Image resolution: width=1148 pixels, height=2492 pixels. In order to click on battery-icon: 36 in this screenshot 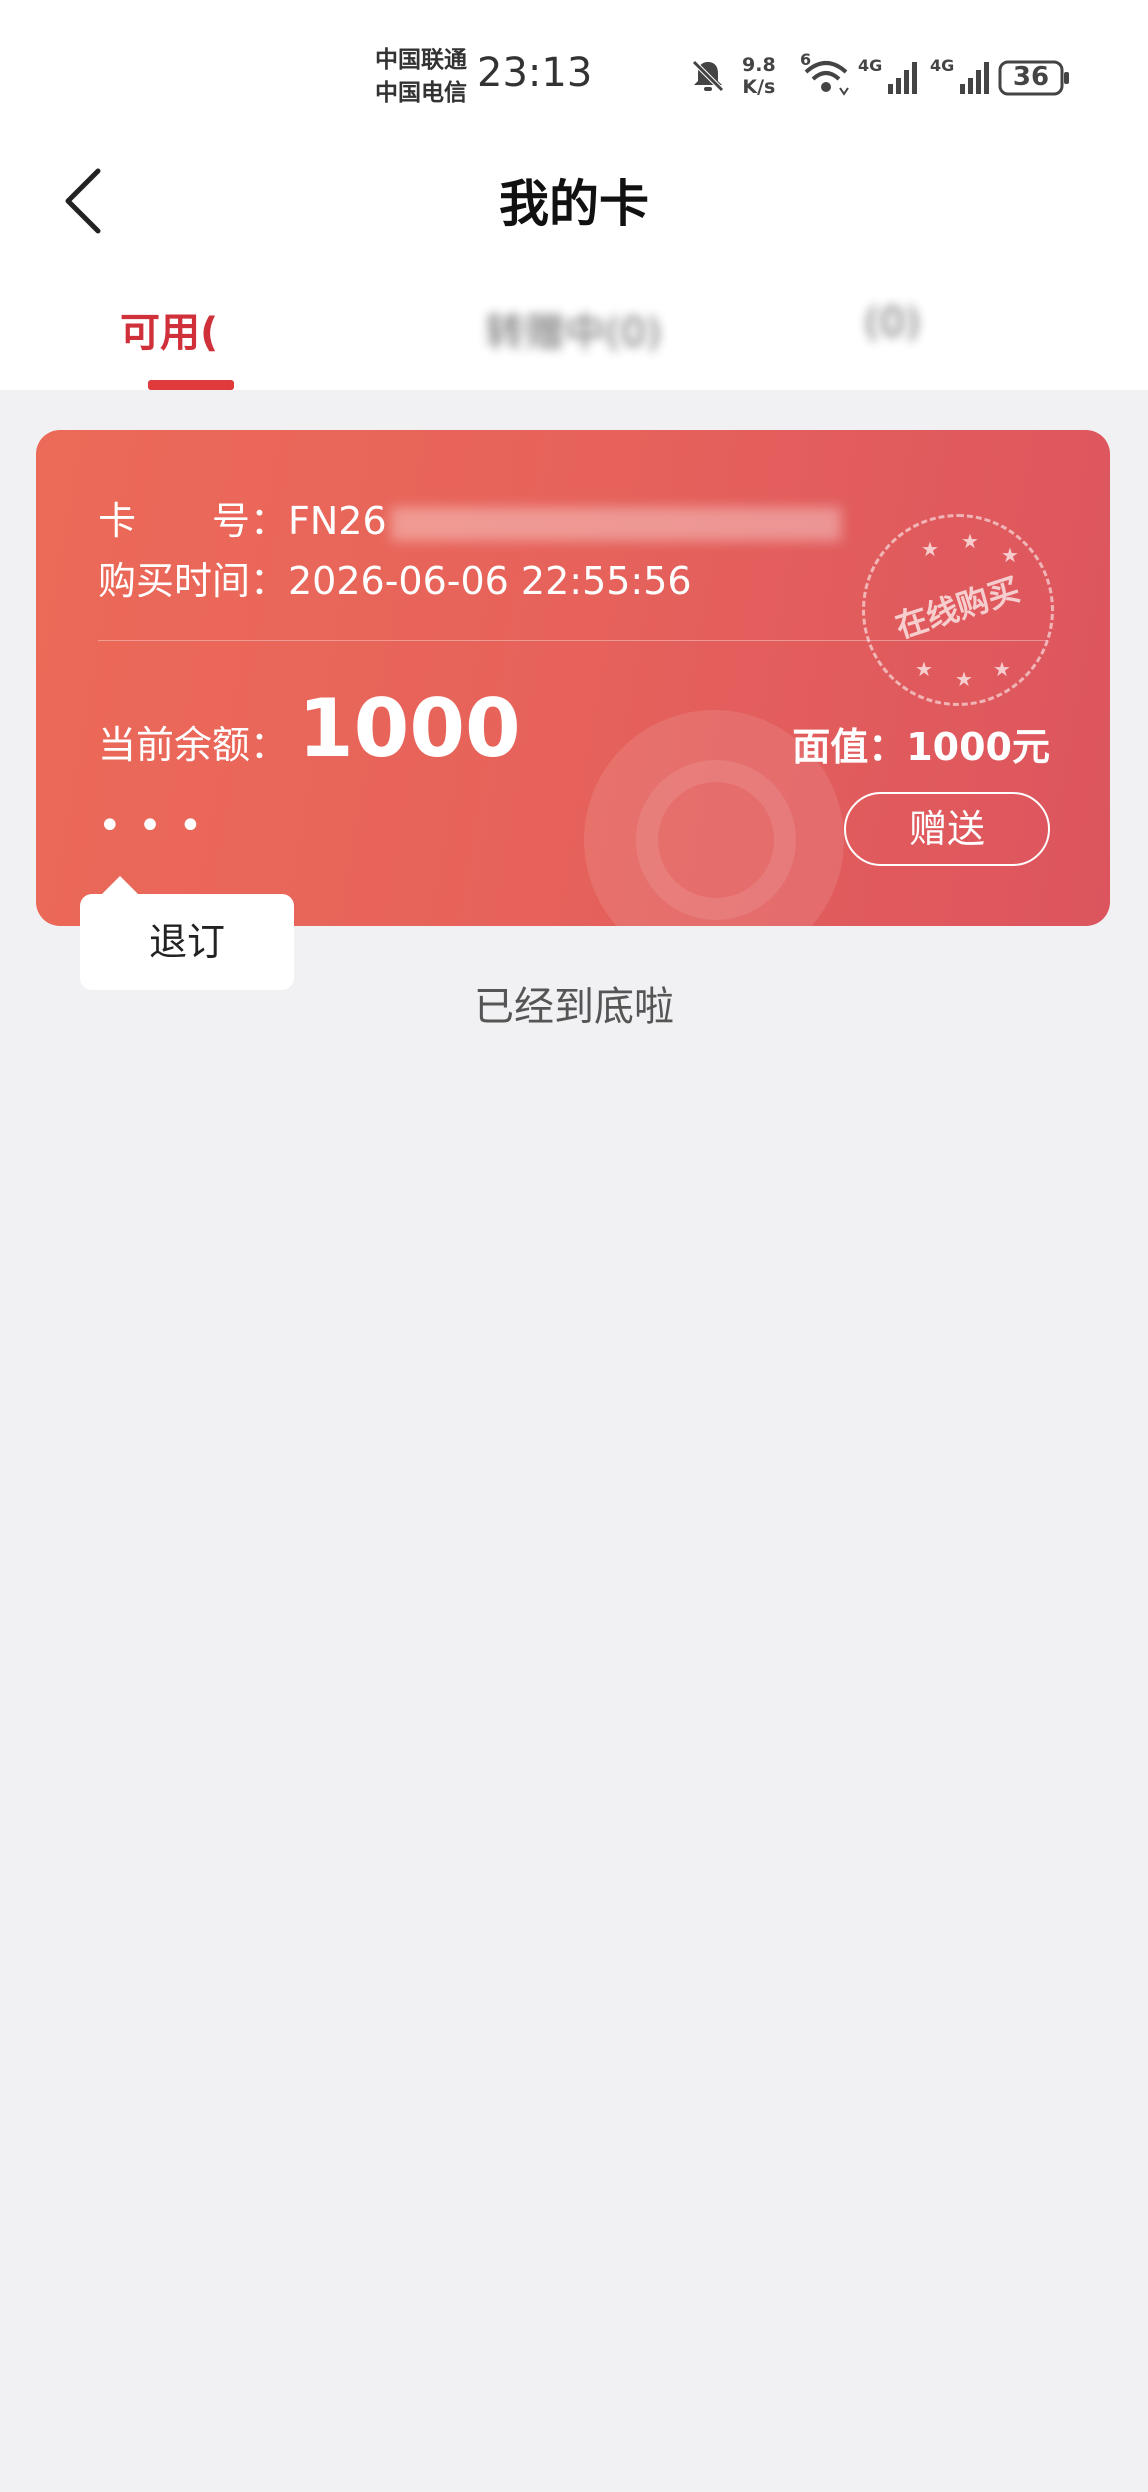, I will do `click(1034, 78)`.